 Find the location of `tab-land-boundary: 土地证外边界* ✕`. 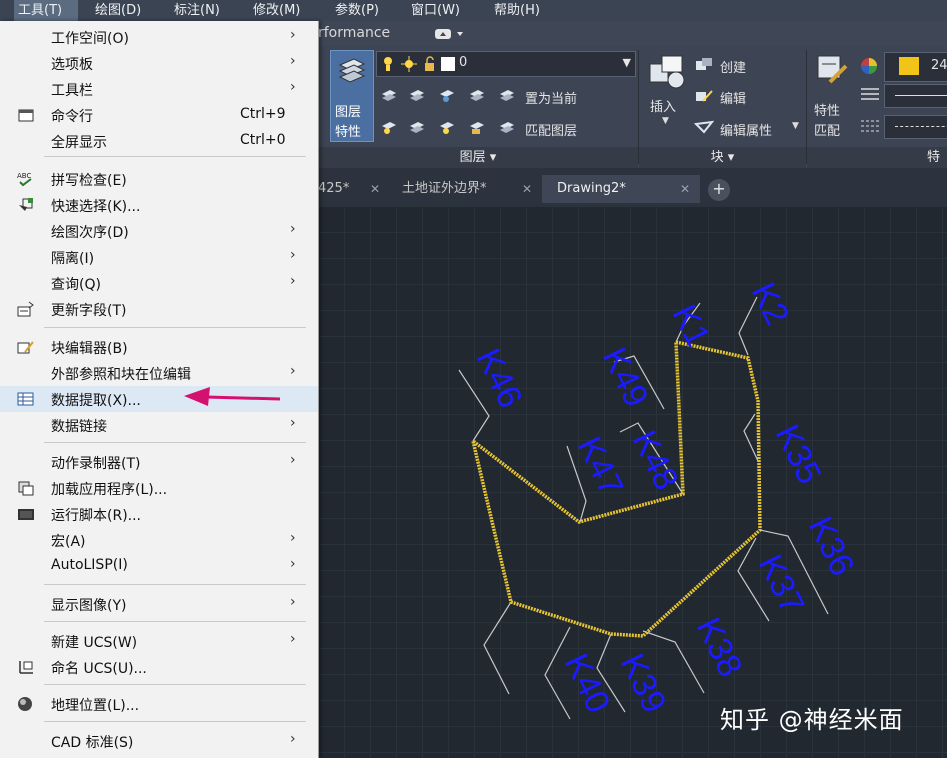

tab-land-boundary: 土地证外边界* ✕ is located at coordinates (468, 189).